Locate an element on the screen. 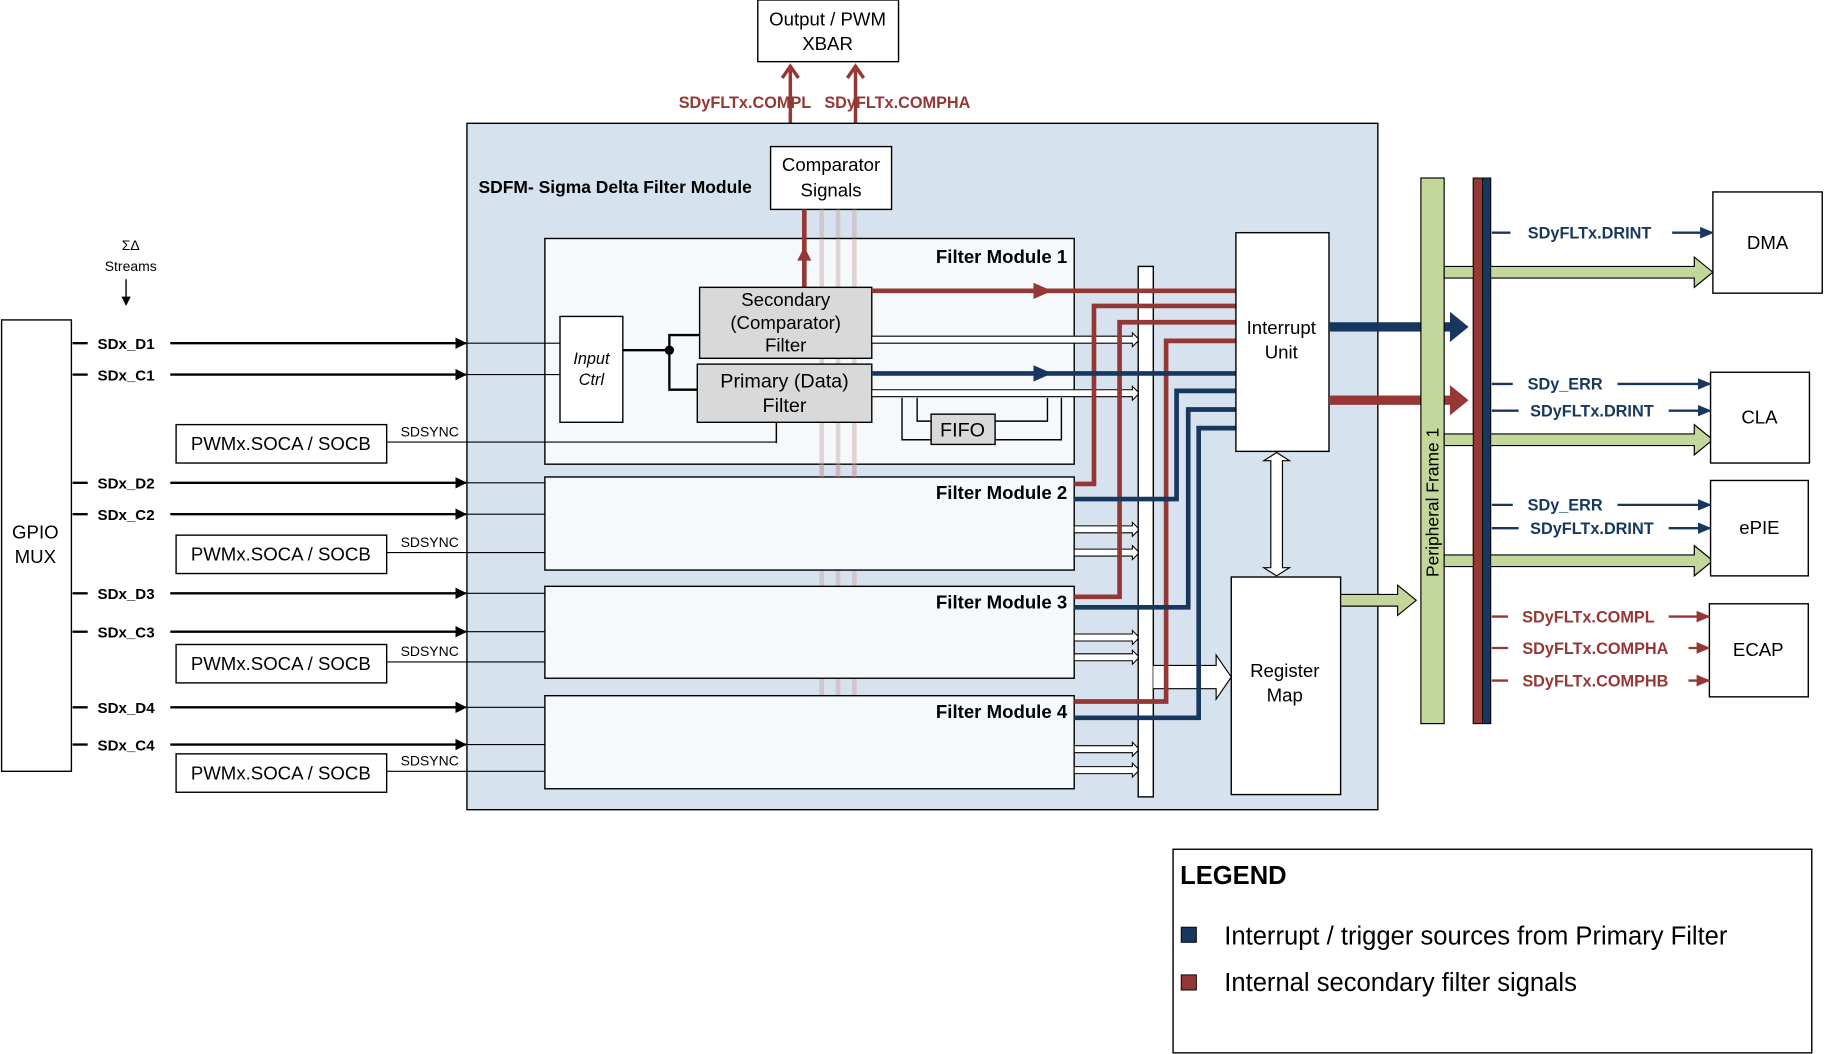 The height and width of the screenshot is (1054, 1825). gpio-label-line2: MUX is located at coordinates (36, 556).